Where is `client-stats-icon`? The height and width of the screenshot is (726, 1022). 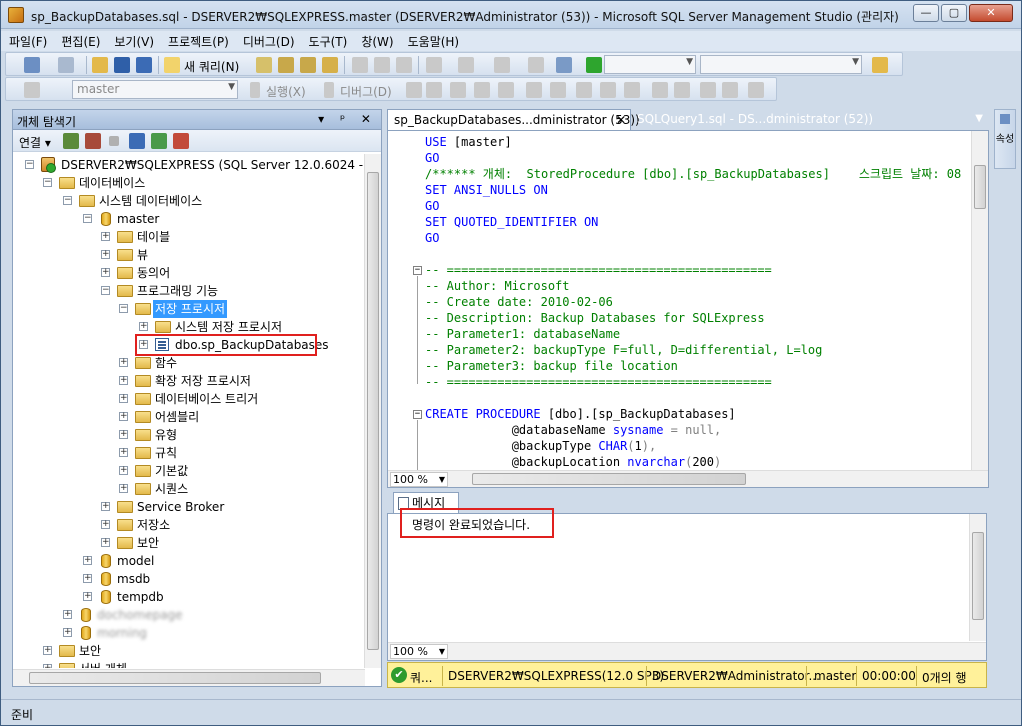
client-stats-icon is located at coordinates (558, 90).